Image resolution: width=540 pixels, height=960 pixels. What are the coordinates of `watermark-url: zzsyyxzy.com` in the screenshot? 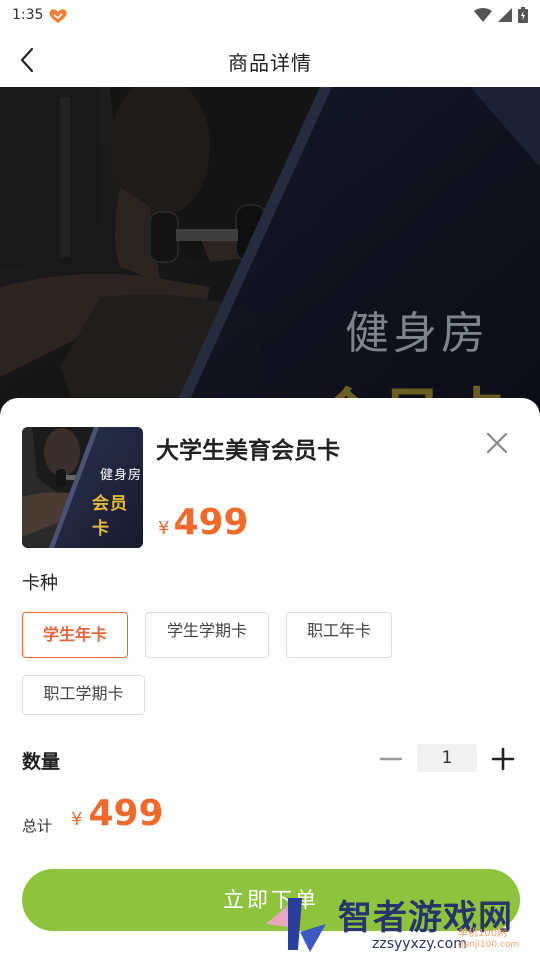 It's located at (419, 944).